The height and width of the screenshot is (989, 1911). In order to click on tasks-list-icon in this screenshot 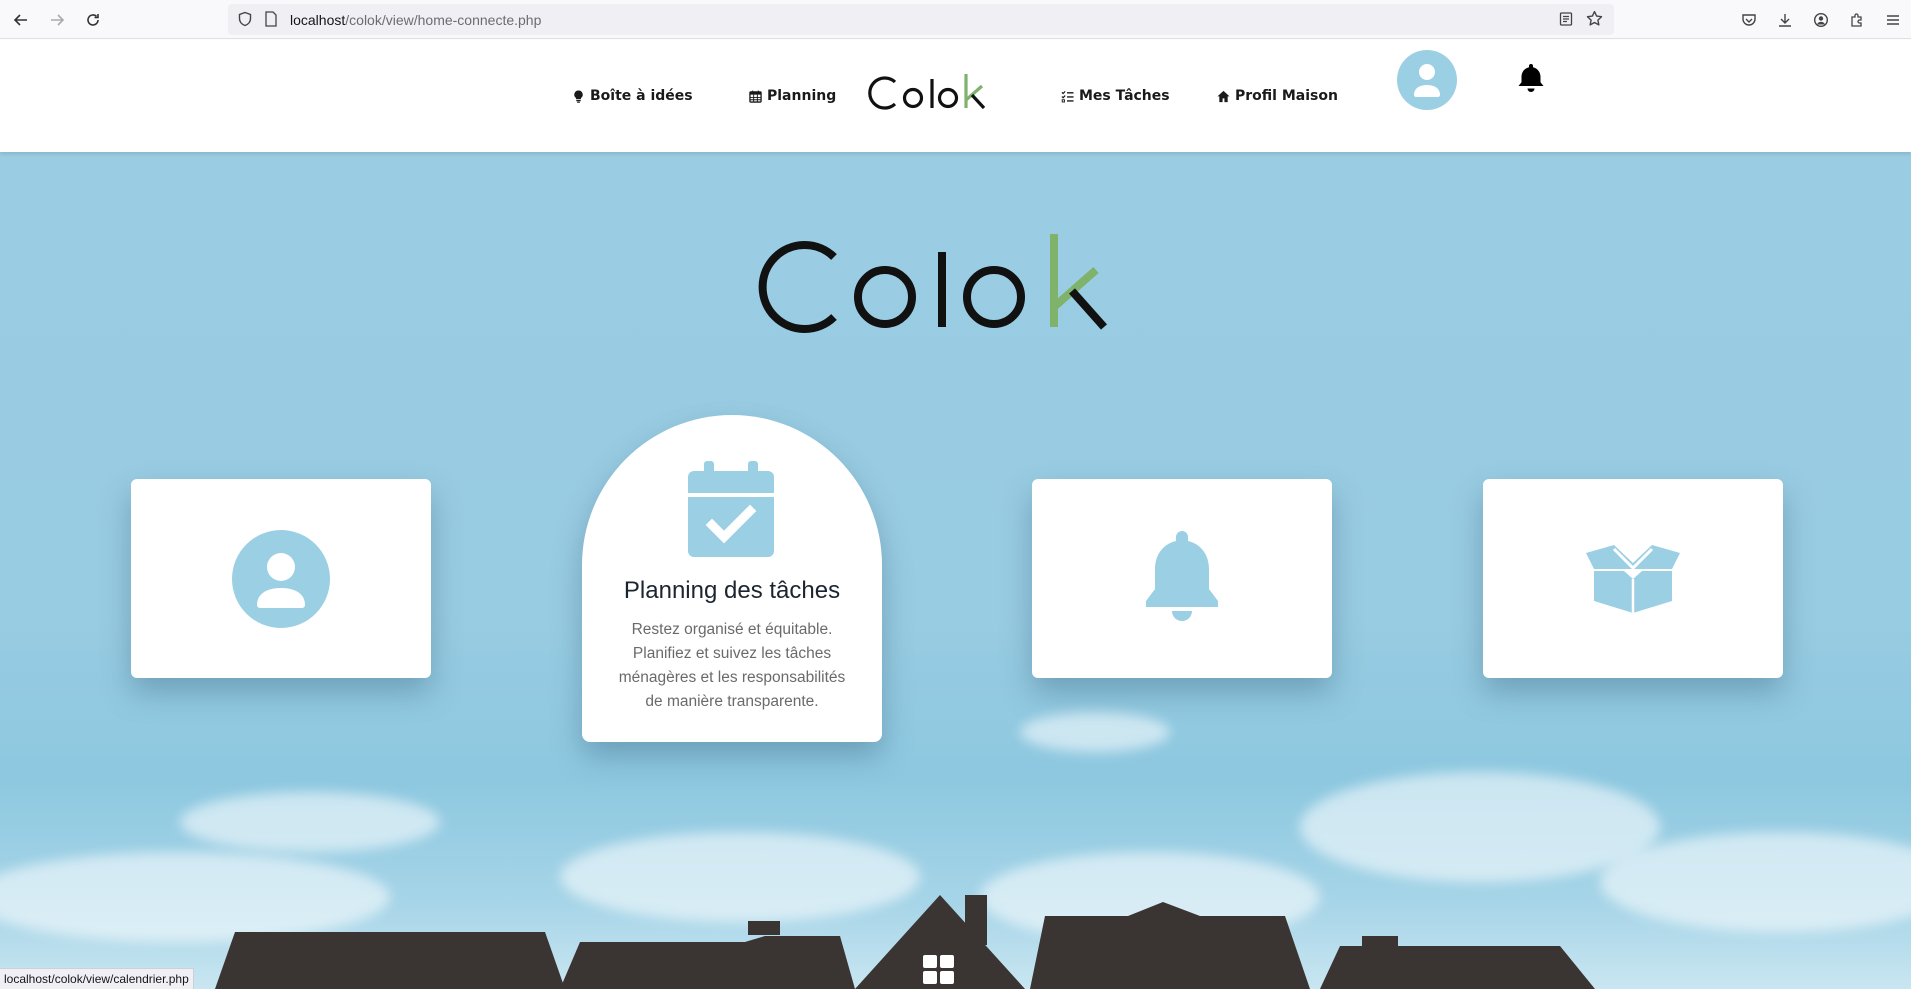, I will do `click(1067, 96)`.